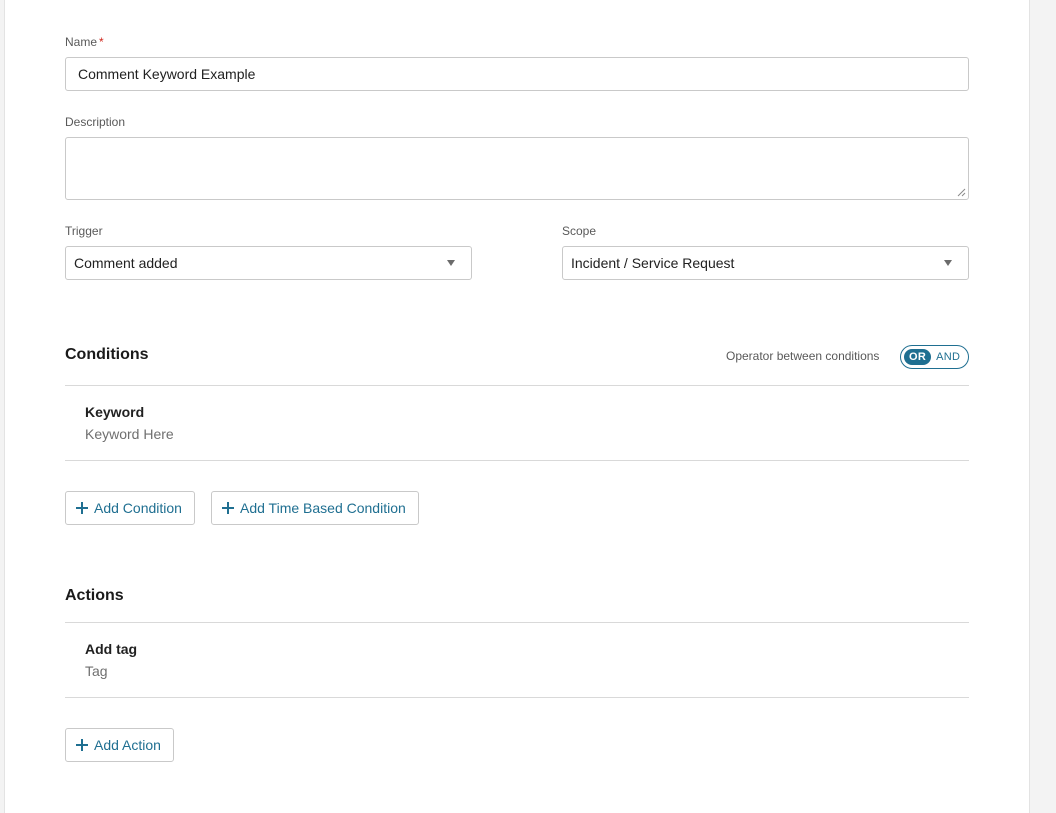 The image size is (1056, 813). I want to click on trigger-select: Comment added, so click(268, 263).